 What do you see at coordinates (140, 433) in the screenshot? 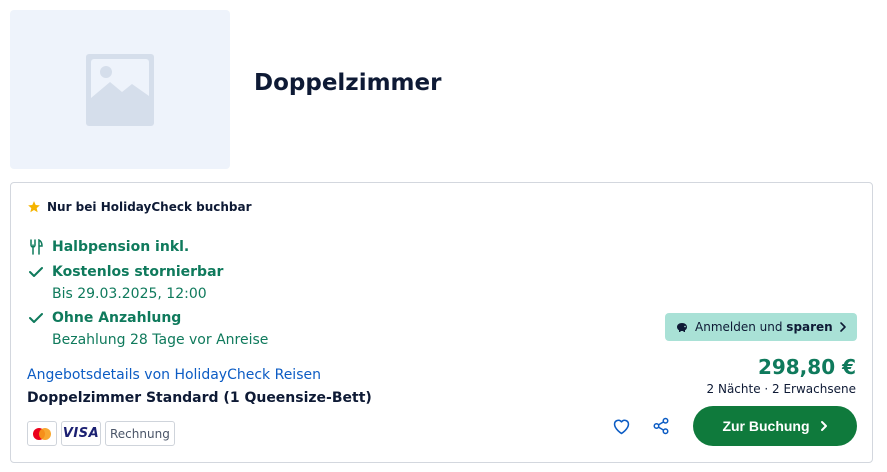
I see `invoice-badge: Rechnung` at bounding box center [140, 433].